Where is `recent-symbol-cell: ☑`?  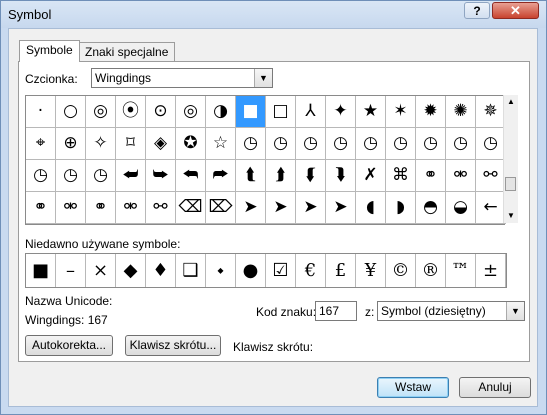
recent-symbol-cell: ☑ is located at coordinates (281, 270).